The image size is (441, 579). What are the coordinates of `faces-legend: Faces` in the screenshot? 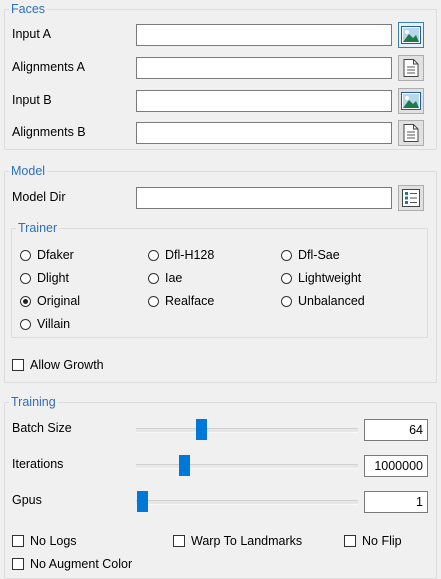 It's located at (28, 9).